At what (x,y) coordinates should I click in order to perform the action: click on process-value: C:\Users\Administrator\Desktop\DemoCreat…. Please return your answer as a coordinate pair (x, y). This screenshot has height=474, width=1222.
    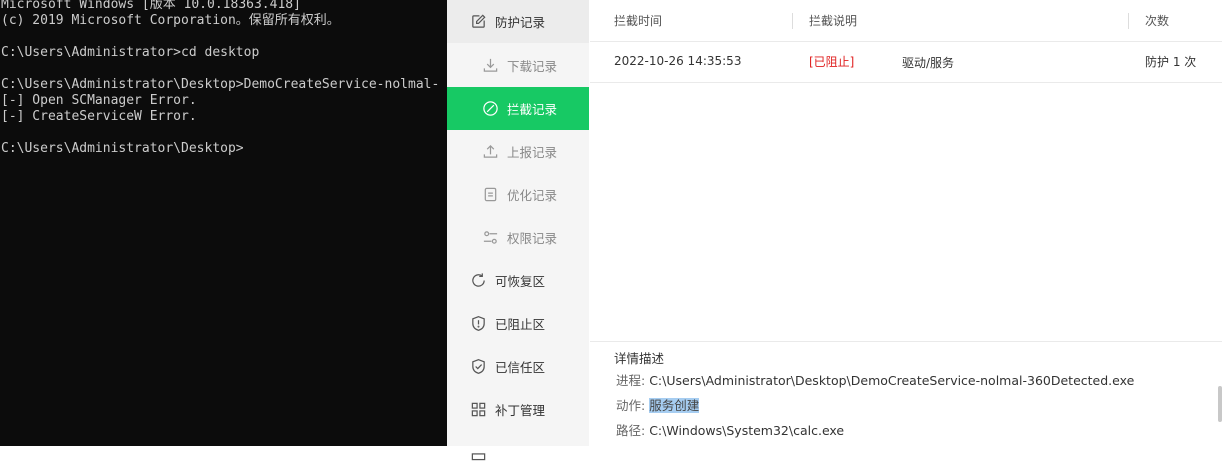
    Looking at the image, I should click on (892, 380).